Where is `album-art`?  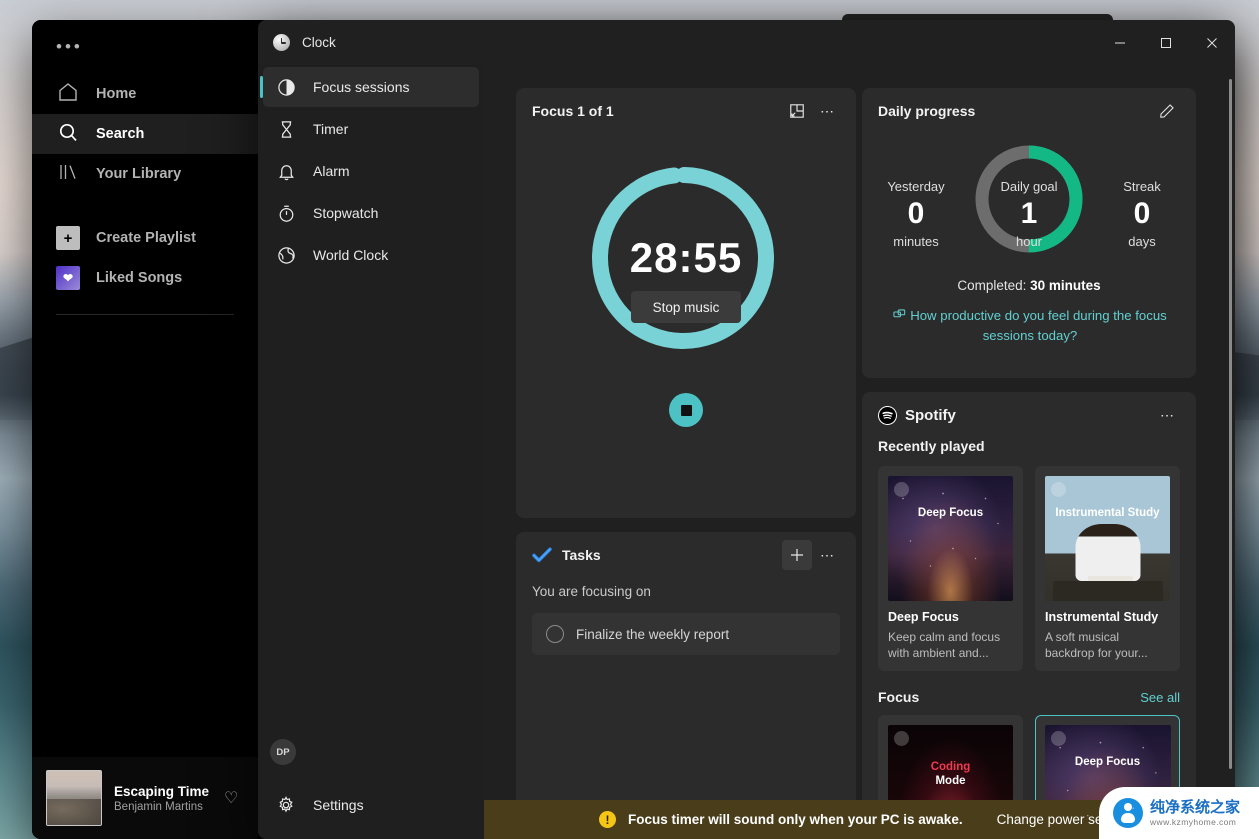
album-art is located at coordinates (74, 798).